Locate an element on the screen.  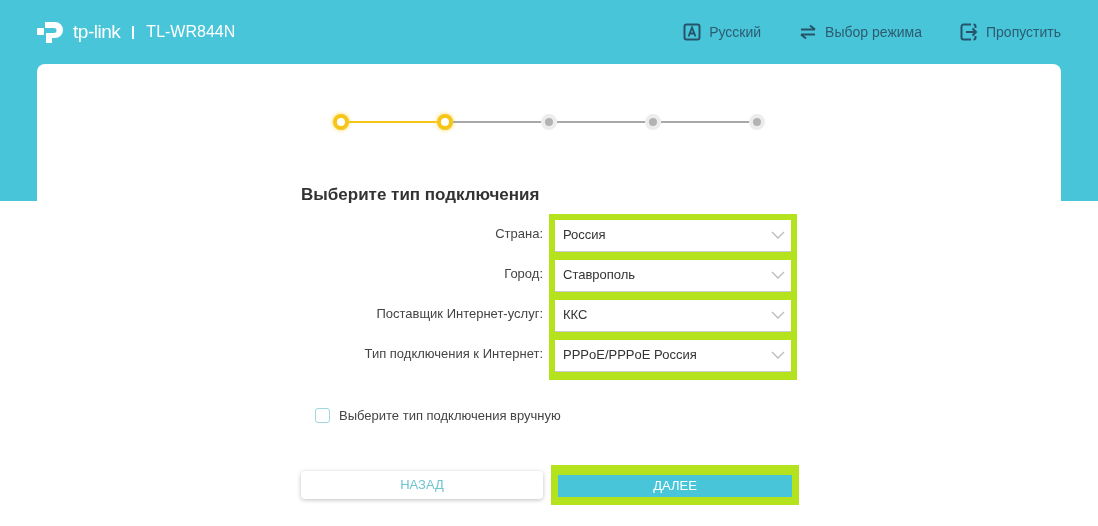
field-label: Поставщик Интернет-услуг: is located at coordinates (459, 313).